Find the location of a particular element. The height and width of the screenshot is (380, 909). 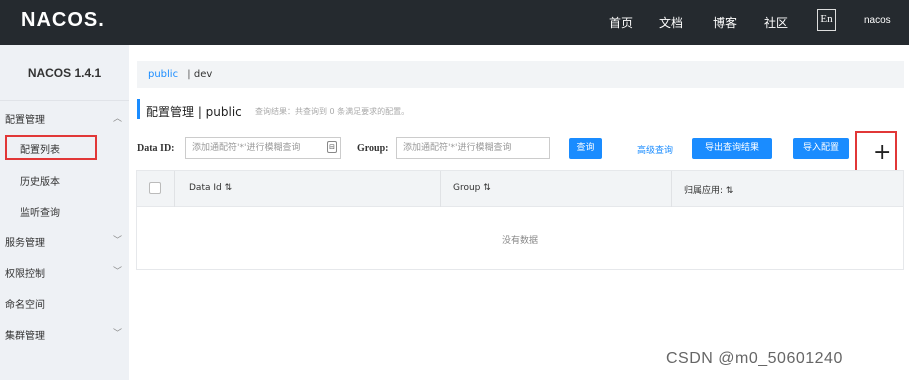

version-label: NACOS 1.4.1 is located at coordinates (64, 73).